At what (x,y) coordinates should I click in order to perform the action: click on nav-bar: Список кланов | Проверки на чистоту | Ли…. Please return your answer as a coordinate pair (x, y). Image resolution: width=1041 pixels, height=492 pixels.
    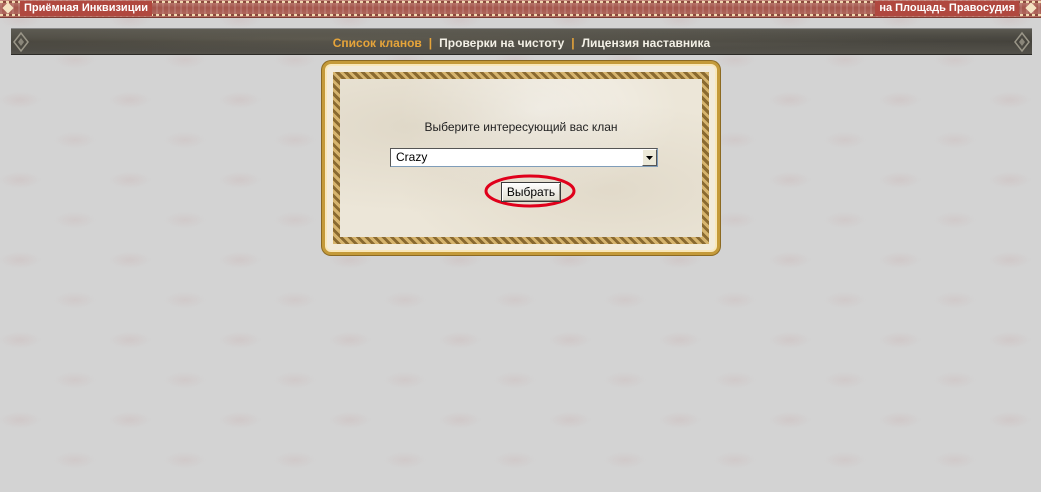
    Looking at the image, I should click on (521, 41).